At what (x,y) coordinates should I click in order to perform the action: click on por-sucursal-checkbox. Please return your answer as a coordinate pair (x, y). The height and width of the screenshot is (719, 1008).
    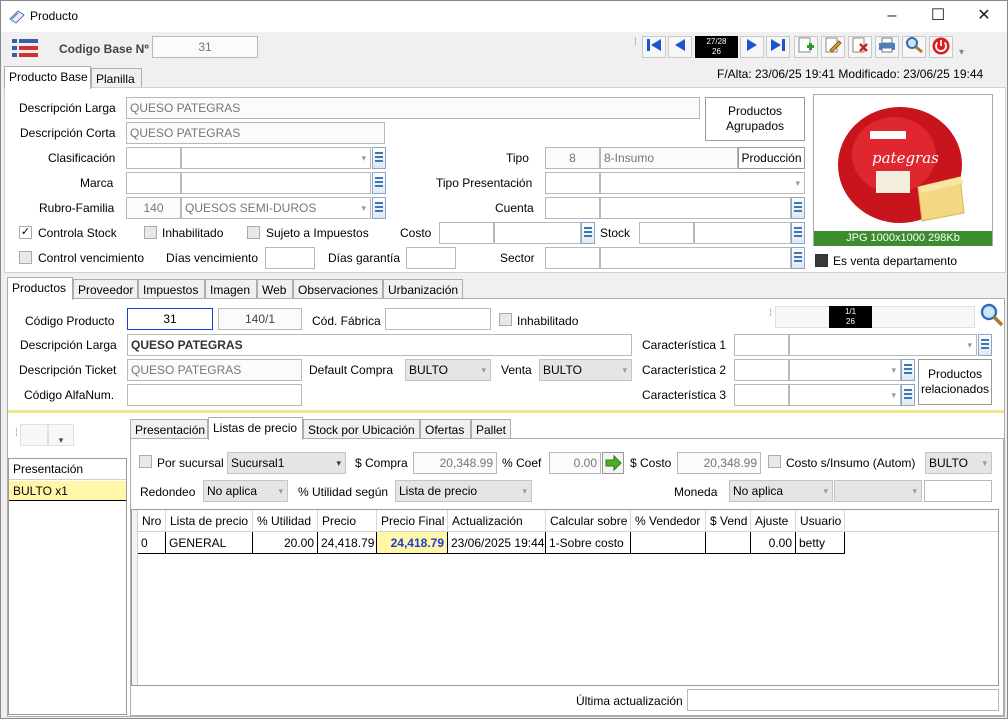
    Looking at the image, I should click on (145, 461).